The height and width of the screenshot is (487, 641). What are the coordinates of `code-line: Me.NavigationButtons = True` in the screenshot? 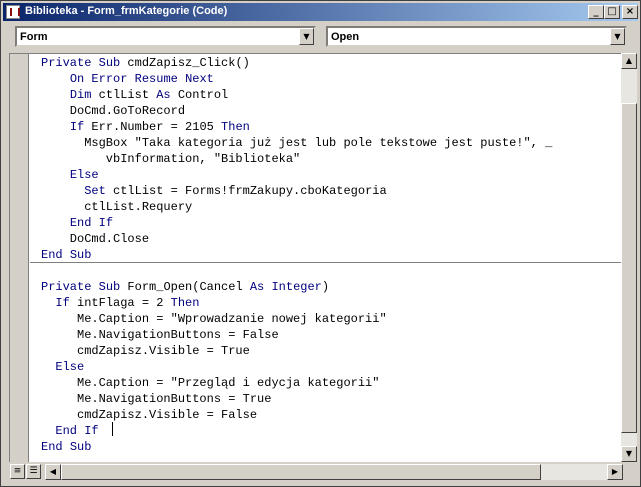 It's located at (156, 399).